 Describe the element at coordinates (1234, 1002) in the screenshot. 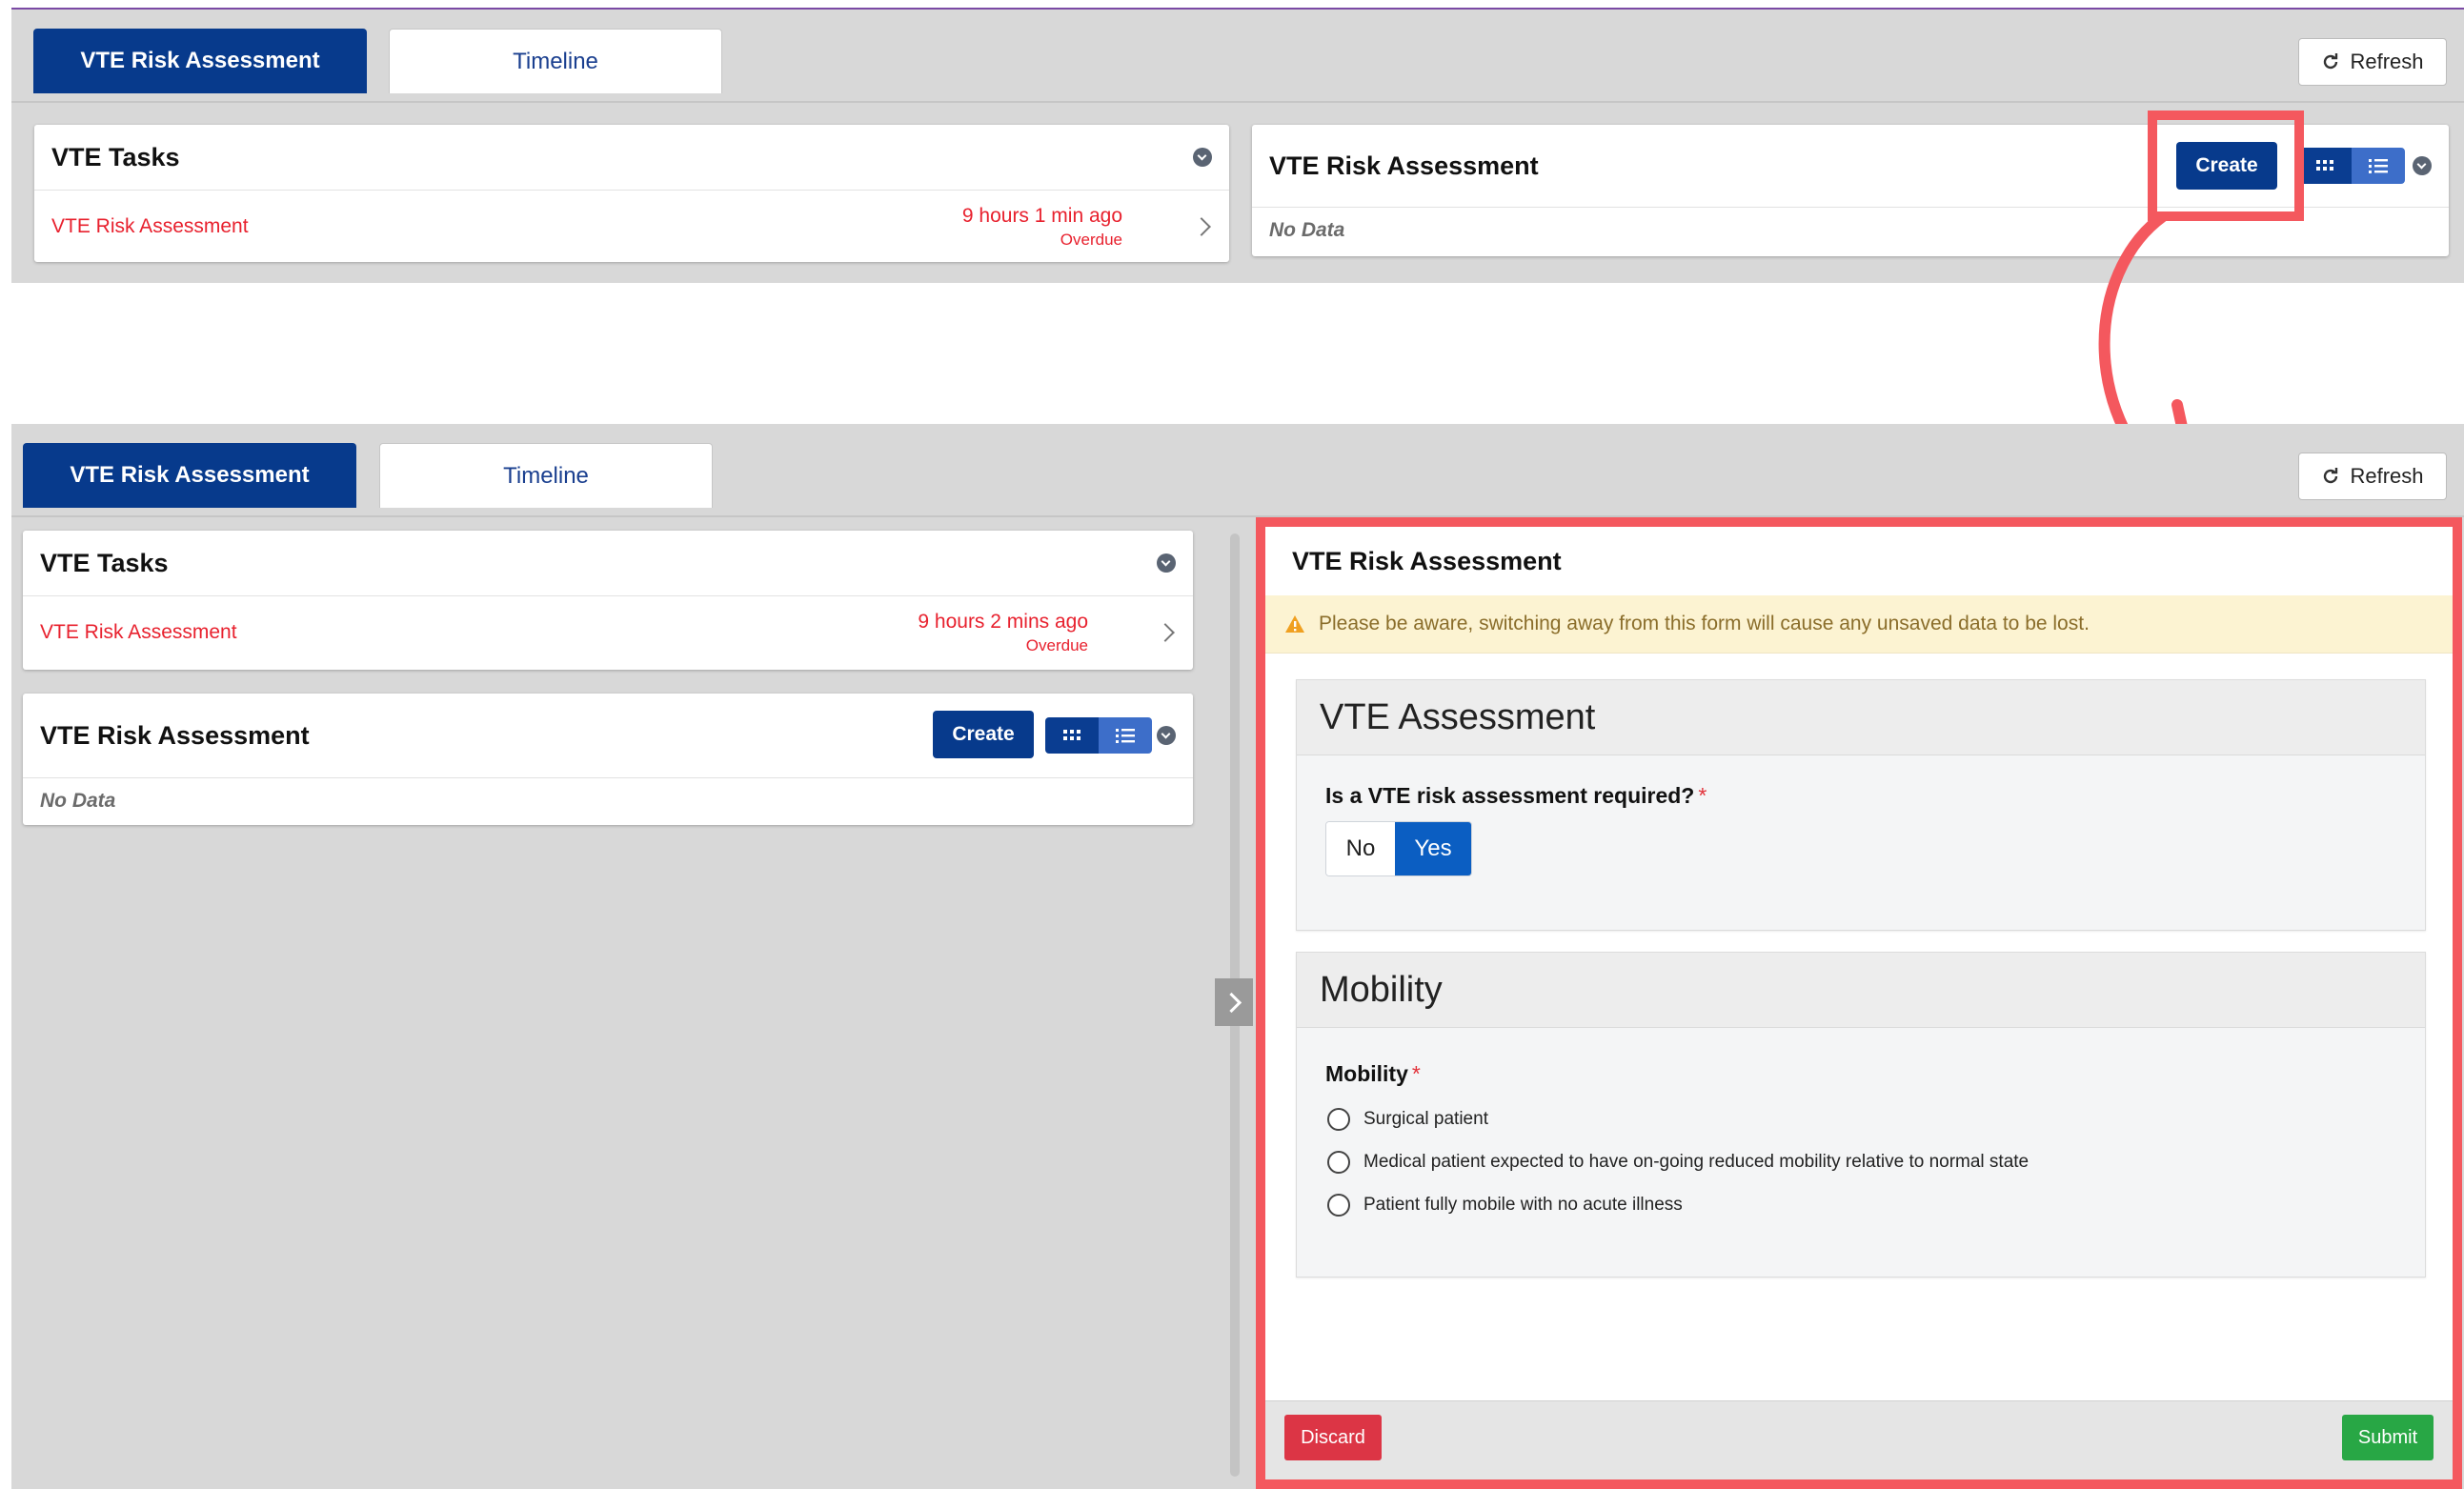

I see `splitter-chevron-icon` at that location.